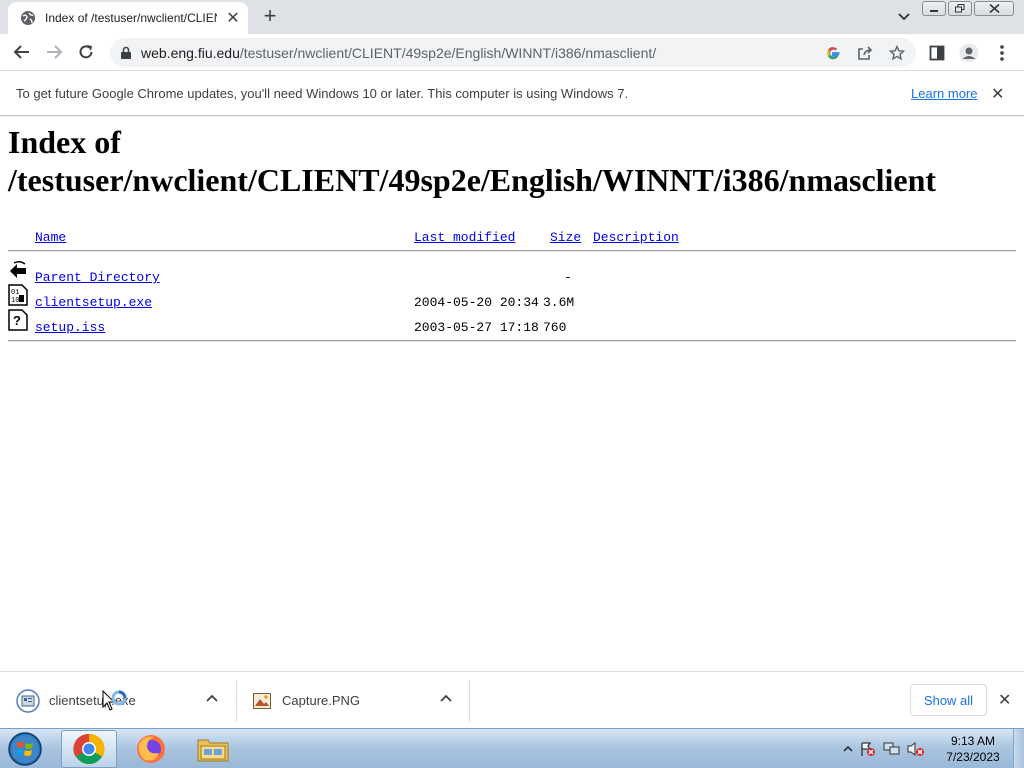 Image resolution: width=1024 pixels, height=768 pixels. What do you see at coordinates (512, 341) in the screenshot?
I see `divider-bottom` at bounding box center [512, 341].